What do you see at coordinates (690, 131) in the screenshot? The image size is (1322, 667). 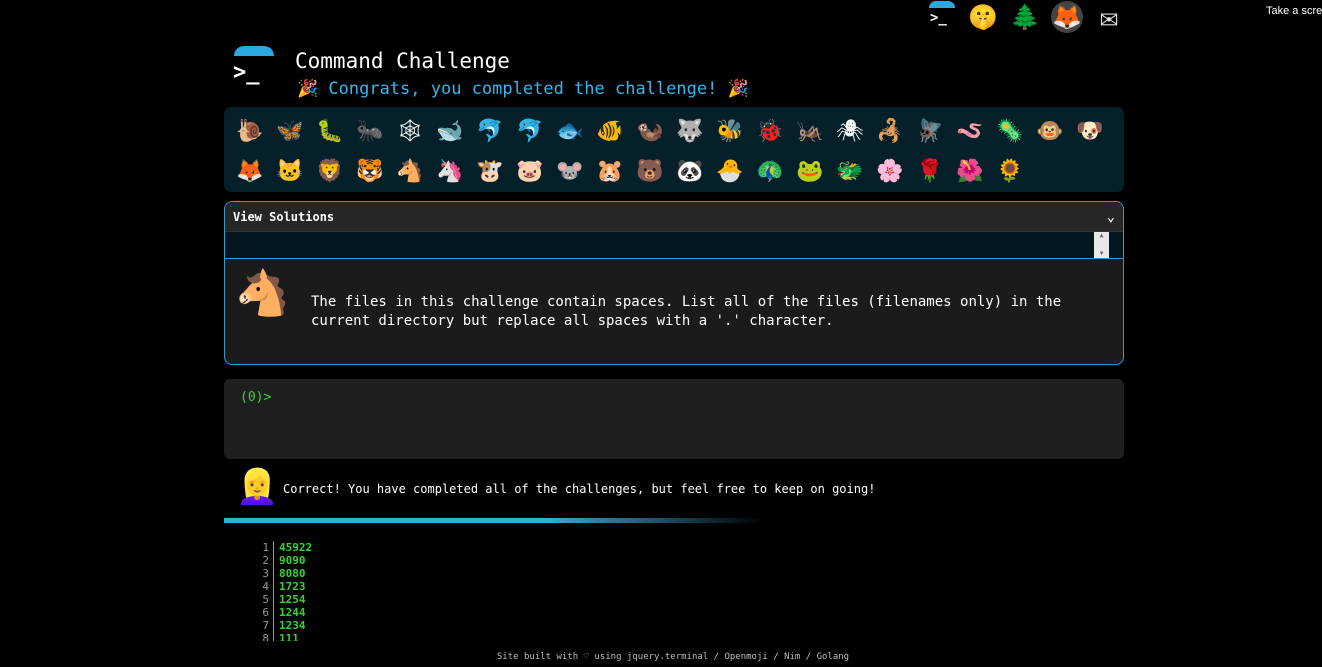 I see `badge-animal-icon: 🐺` at bounding box center [690, 131].